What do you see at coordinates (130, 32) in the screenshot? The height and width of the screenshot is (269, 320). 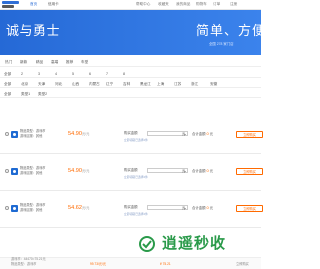 I see `hero-banner: 诚与勇士 简单、方便、 全国 278 家门店` at bounding box center [130, 32].